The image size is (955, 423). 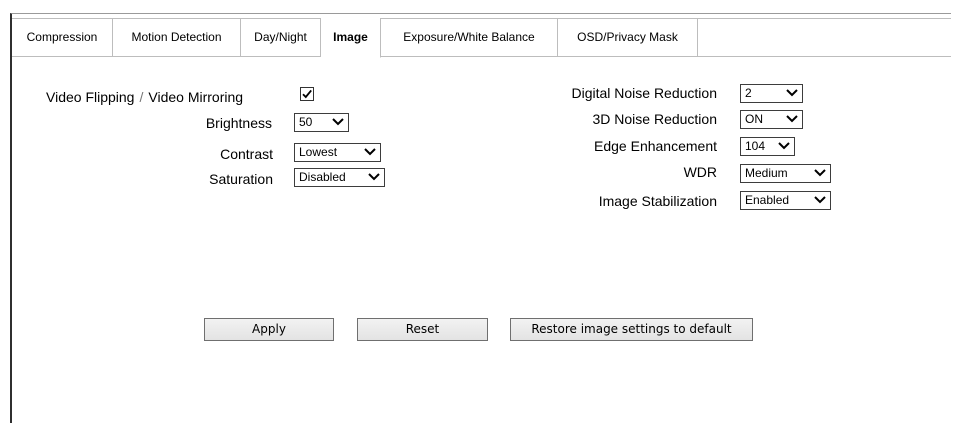 What do you see at coordinates (269, 329) in the screenshot?
I see `apply-button: Apply` at bounding box center [269, 329].